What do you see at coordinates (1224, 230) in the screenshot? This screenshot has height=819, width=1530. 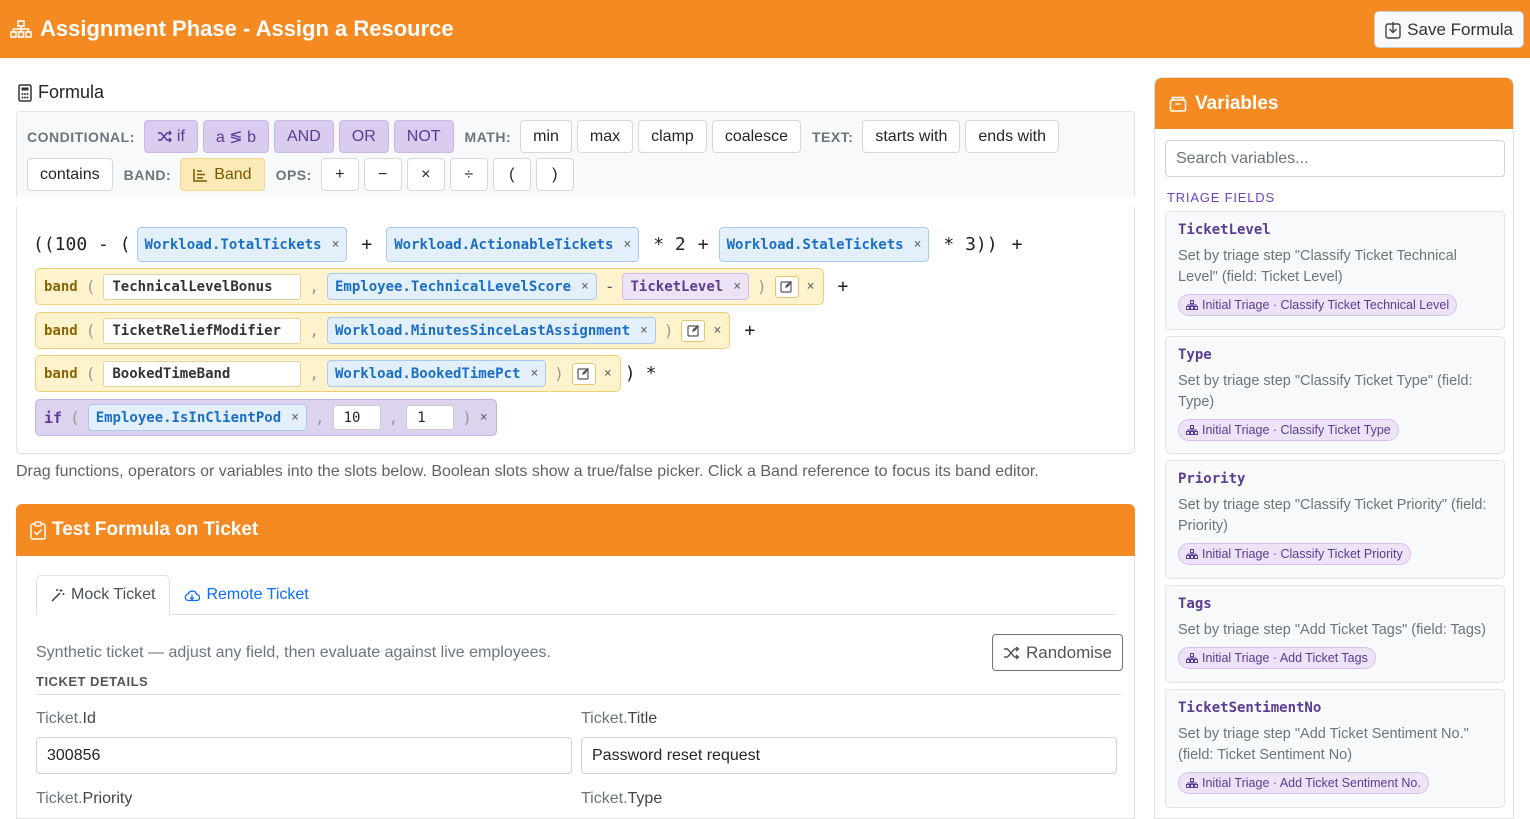 I see `variable-name: TicketLevel` at bounding box center [1224, 230].